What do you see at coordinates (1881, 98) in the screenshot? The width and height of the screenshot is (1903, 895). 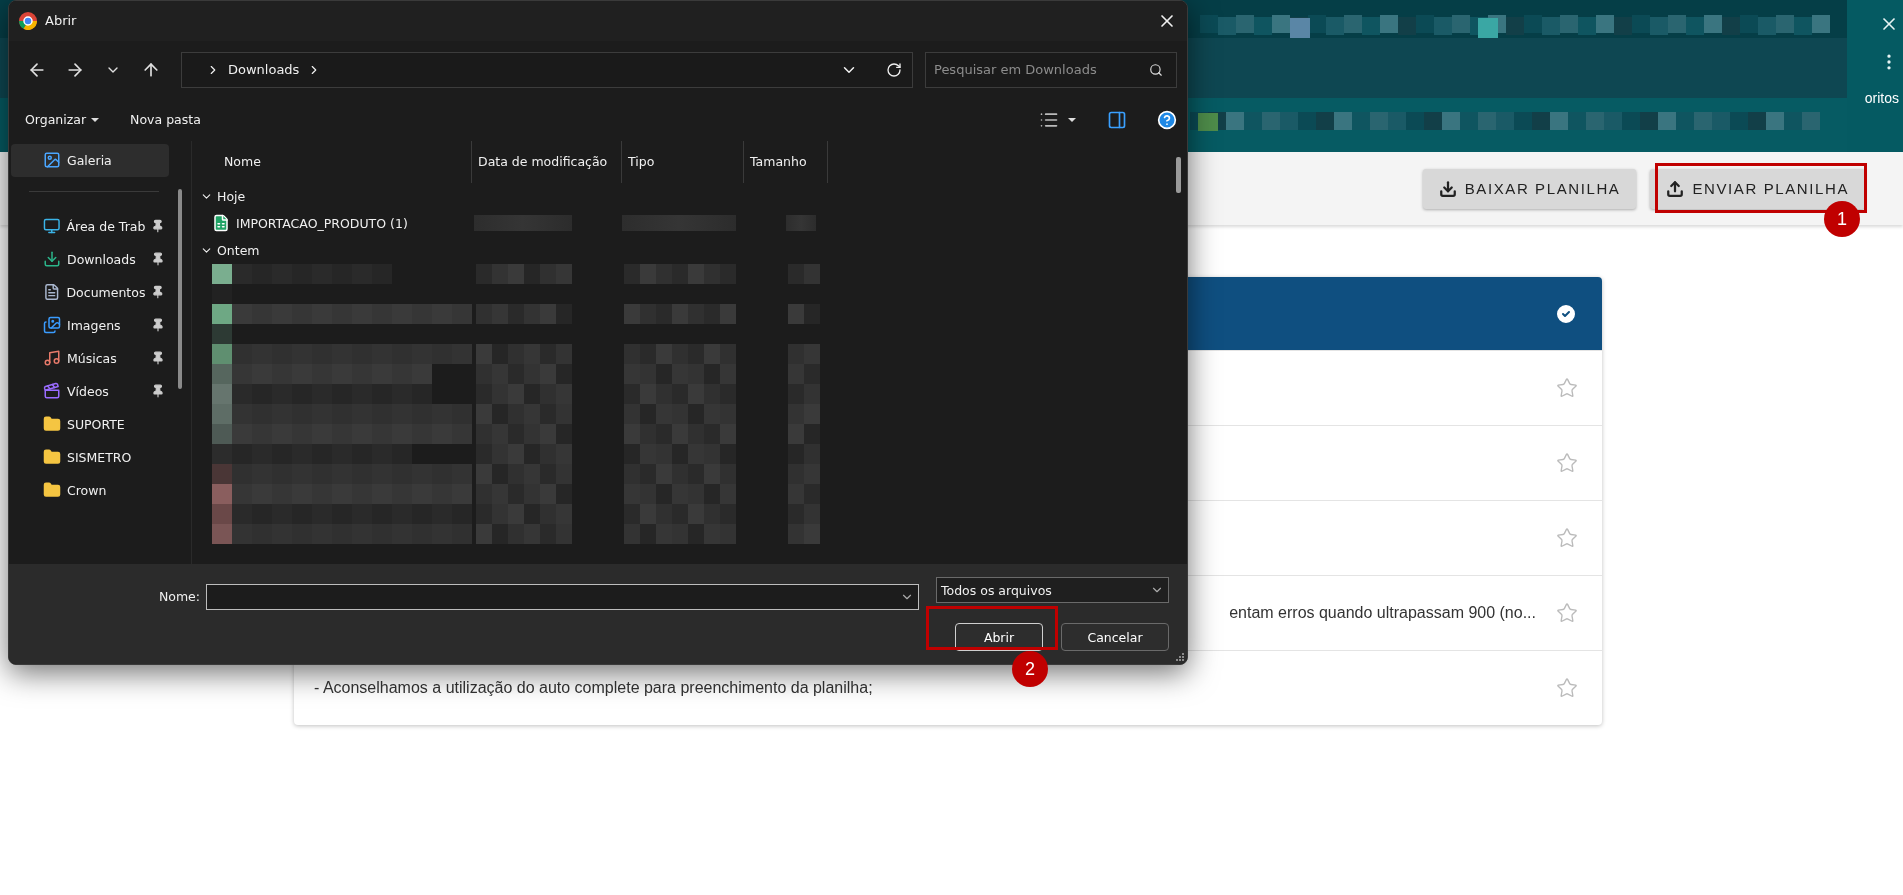 I see `bookmarks-label: oritos` at bounding box center [1881, 98].